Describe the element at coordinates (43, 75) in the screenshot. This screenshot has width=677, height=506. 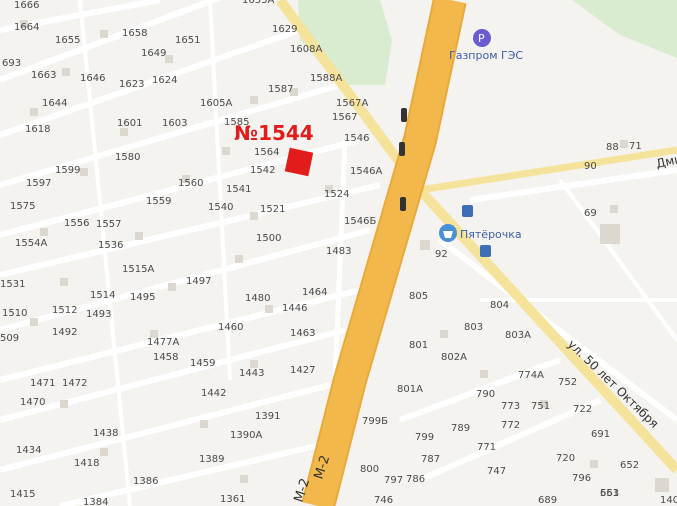
I see `house-number: 1663` at that location.